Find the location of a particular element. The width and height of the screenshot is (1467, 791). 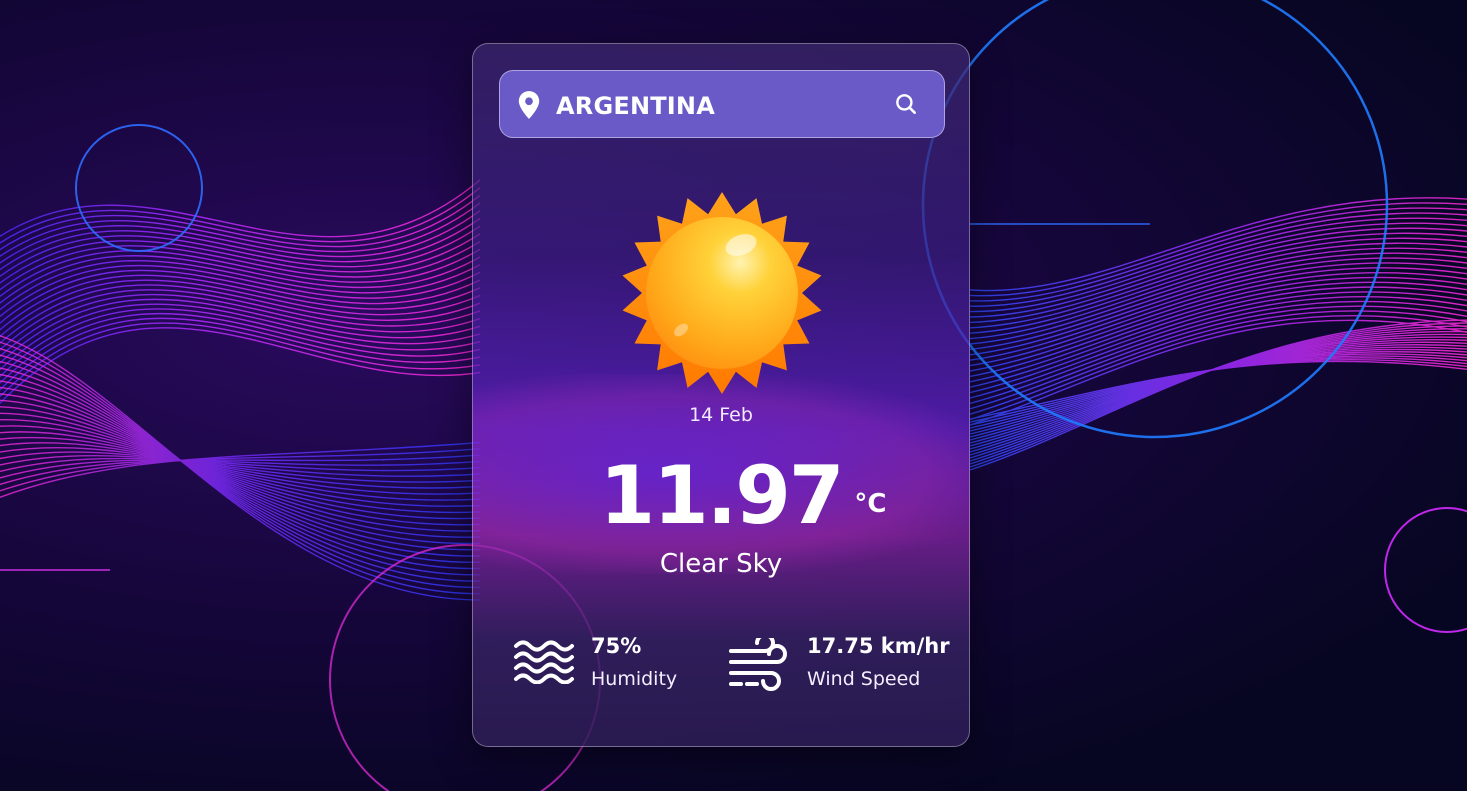

temperature-unit: °C is located at coordinates (870, 504).